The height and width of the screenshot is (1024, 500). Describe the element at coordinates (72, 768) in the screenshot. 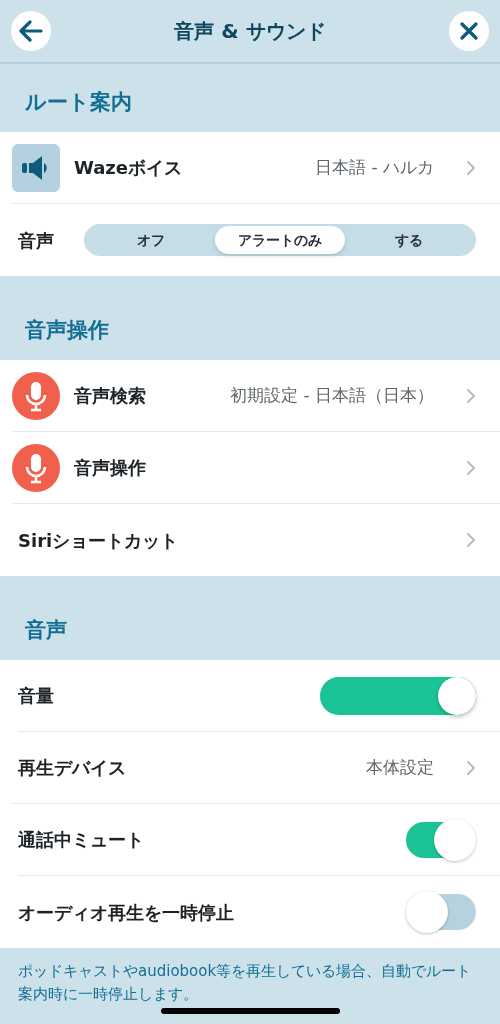

I see `row-label: 再生デバイス` at that location.